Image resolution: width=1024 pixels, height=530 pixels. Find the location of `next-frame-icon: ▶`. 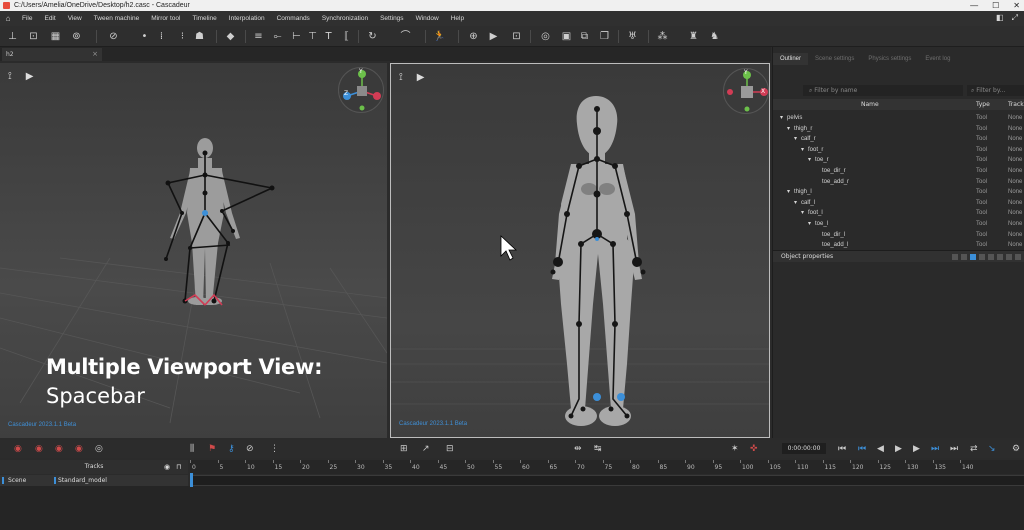

next-frame-icon: ▶ is located at coordinates (916, 449).